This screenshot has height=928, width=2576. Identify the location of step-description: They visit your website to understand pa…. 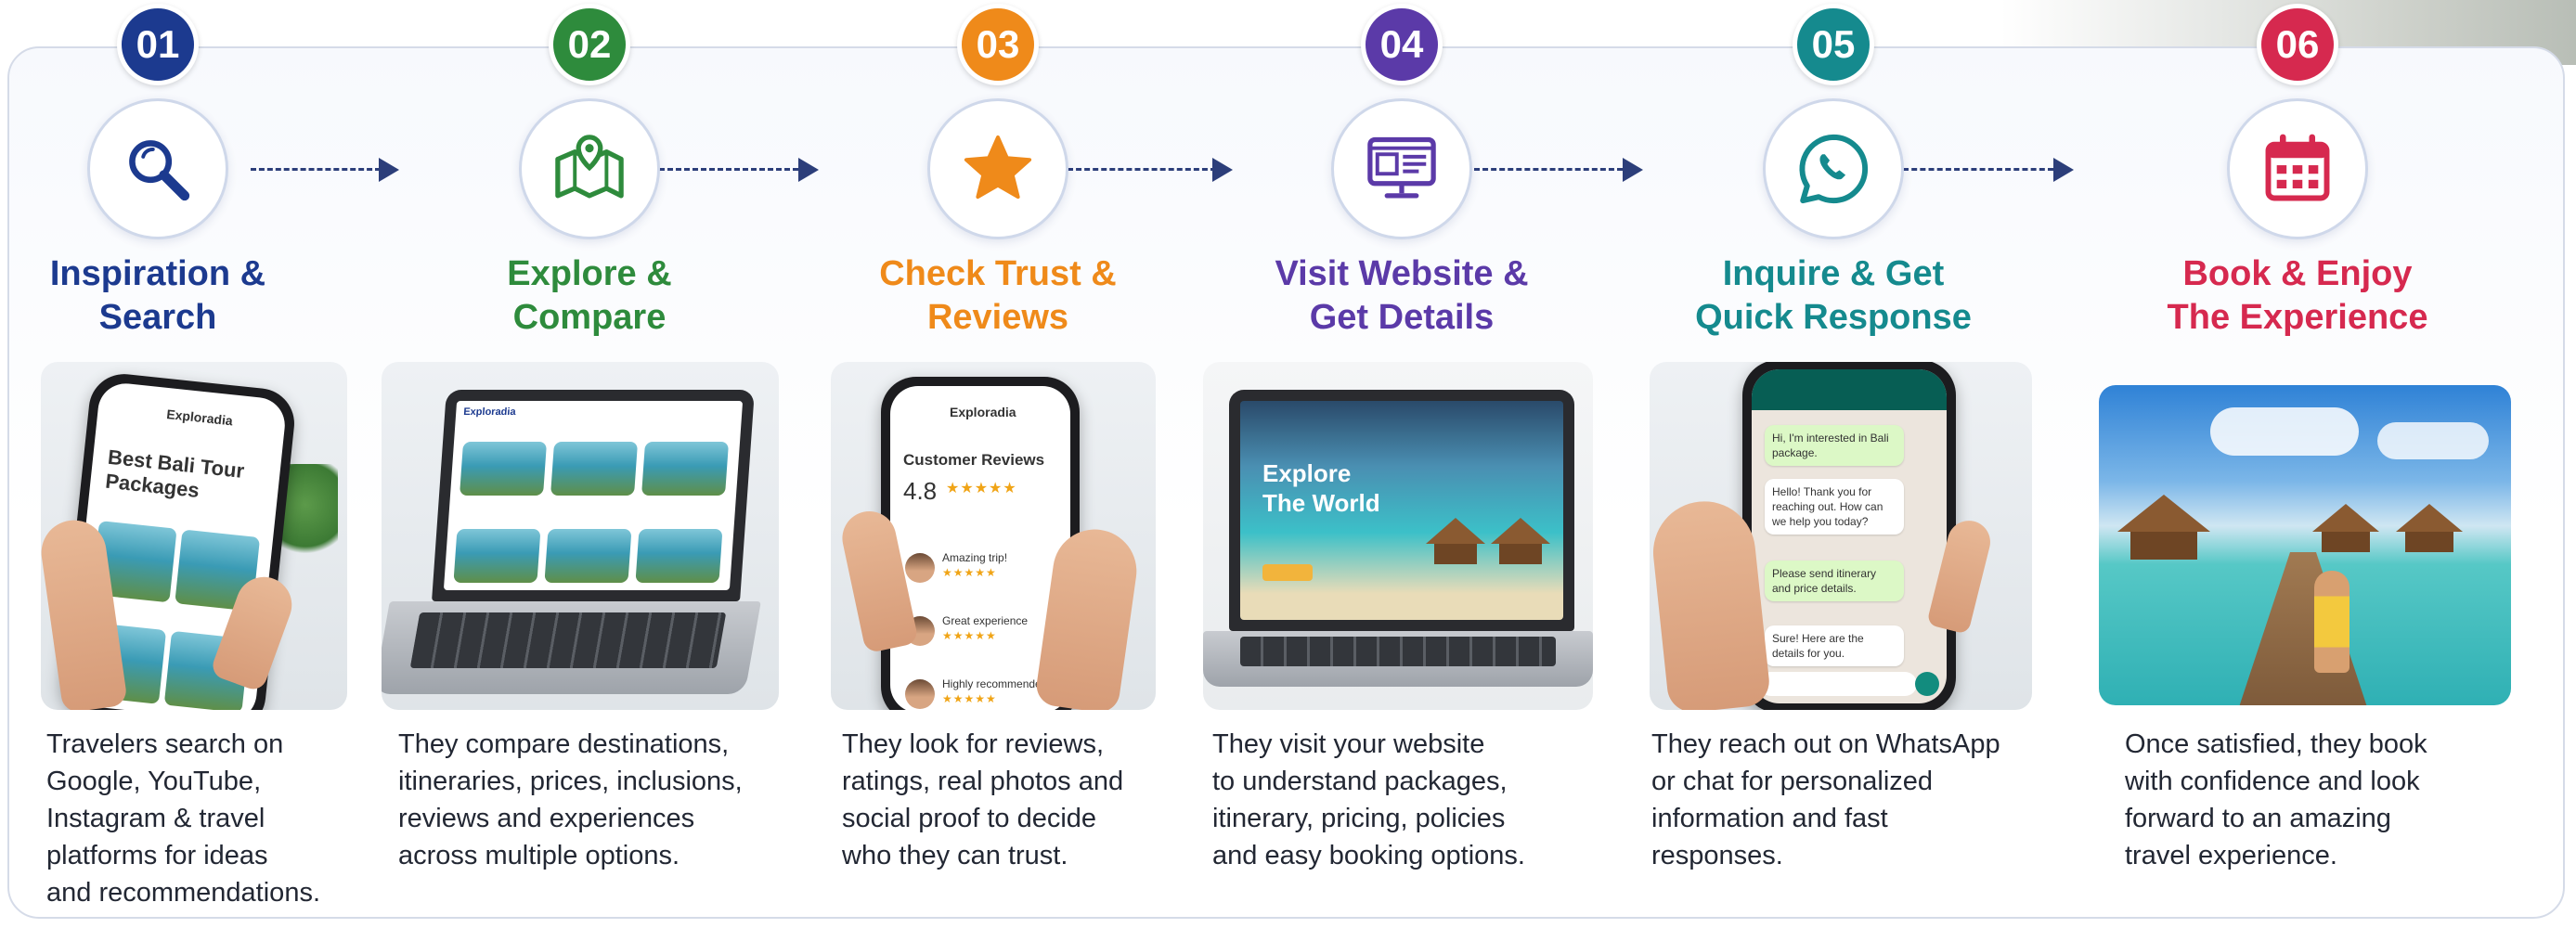
(1368, 800).